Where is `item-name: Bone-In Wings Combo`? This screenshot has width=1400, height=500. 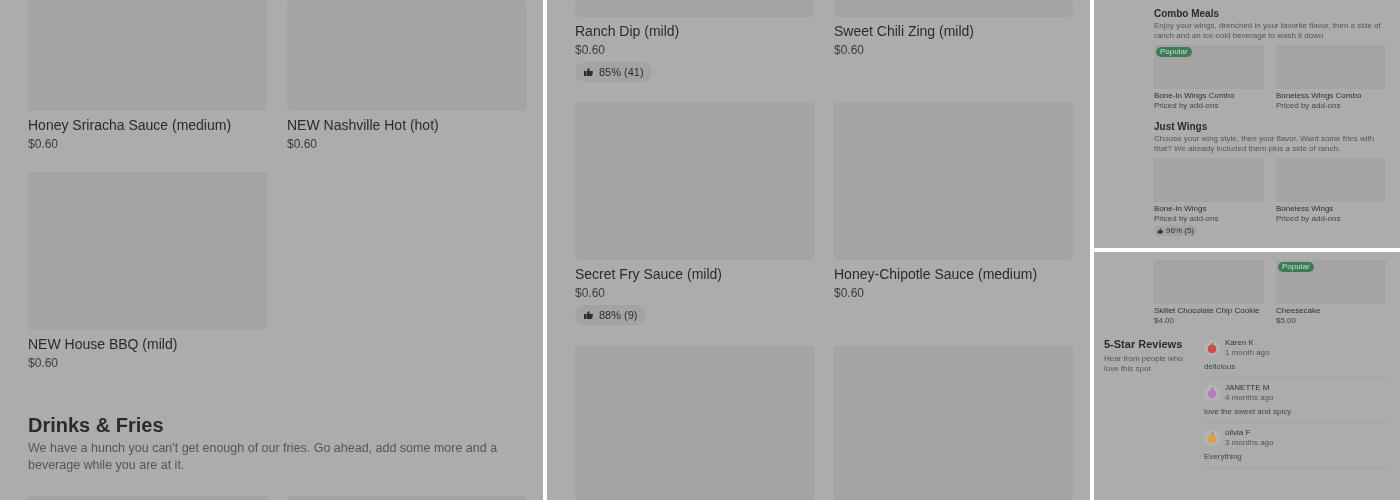 item-name: Bone-In Wings Combo is located at coordinates (1195, 96).